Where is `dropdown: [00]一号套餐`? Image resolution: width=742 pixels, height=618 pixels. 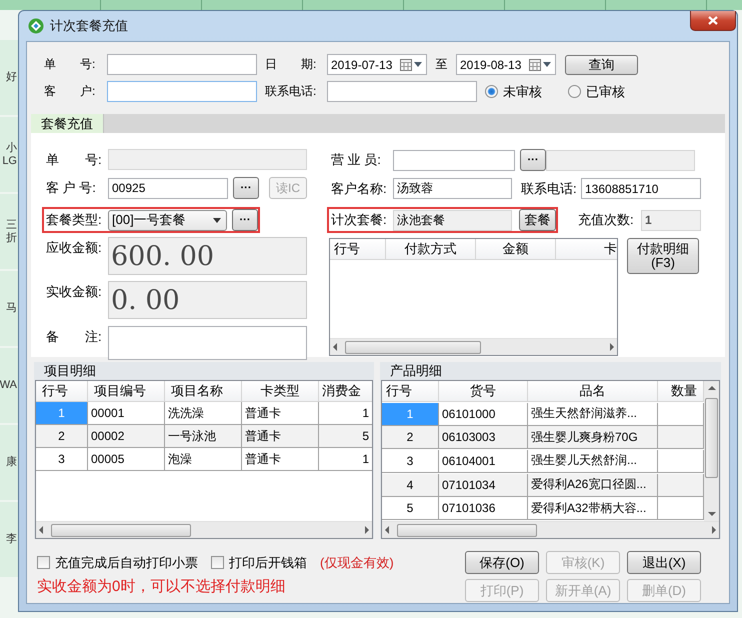 dropdown: [00]一号套餐 is located at coordinates (167, 220).